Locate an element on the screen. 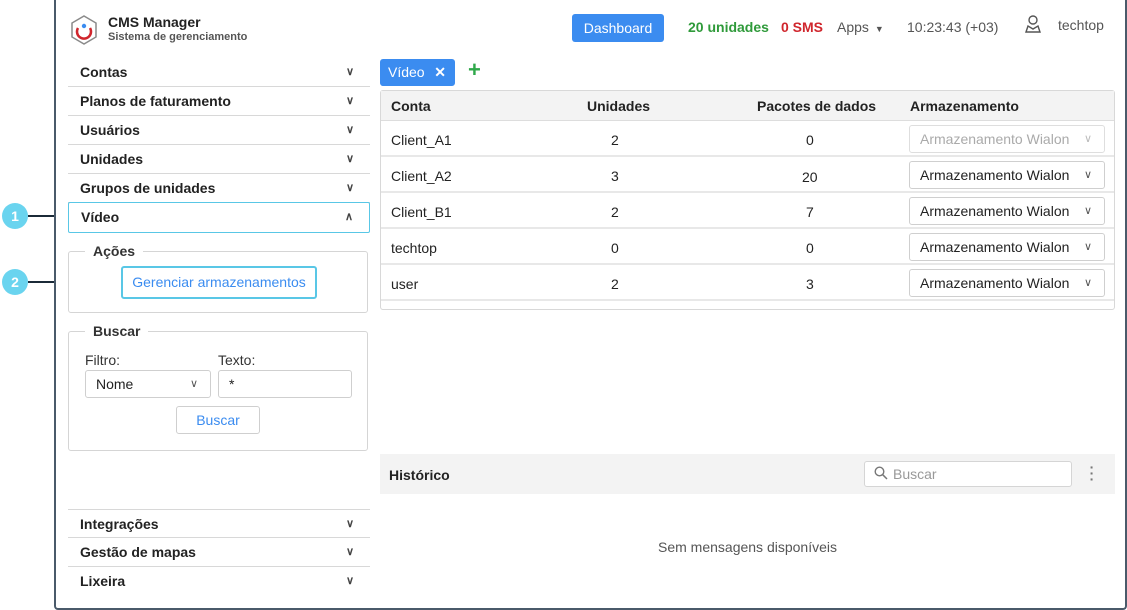 This screenshot has height=610, width=1127. sidebar-item-label: Vídeo is located at coordinates (100, 217).